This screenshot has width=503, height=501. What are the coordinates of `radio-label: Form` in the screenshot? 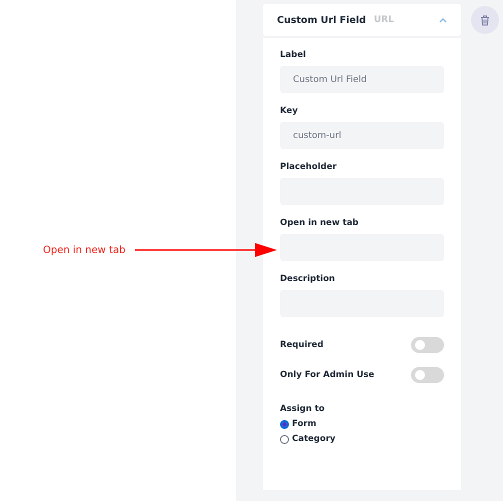 It's located at (304, 424).